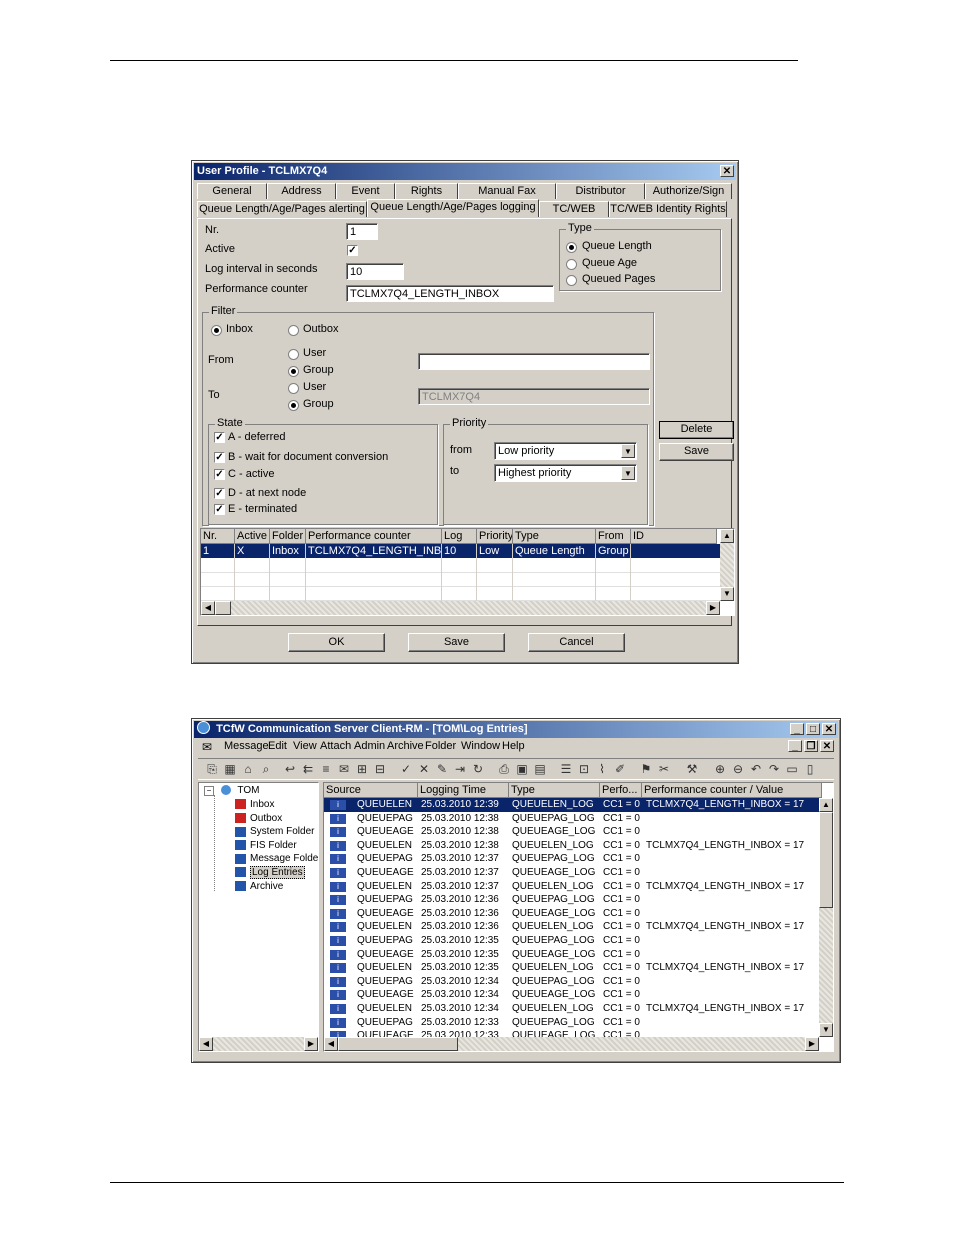  I want to click on refresh-icon: ↻, so click(478, 769).